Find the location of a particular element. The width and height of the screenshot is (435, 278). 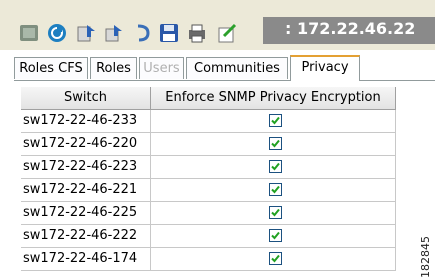

table-row: sw172-22-46-174 is located at coordinates (208, 259).